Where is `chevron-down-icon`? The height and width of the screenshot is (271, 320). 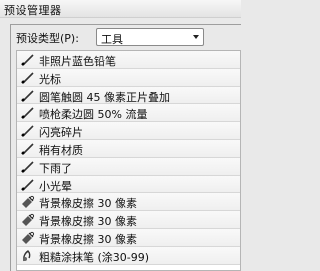 chevron-down-icon is located at coordinates (196, 37).